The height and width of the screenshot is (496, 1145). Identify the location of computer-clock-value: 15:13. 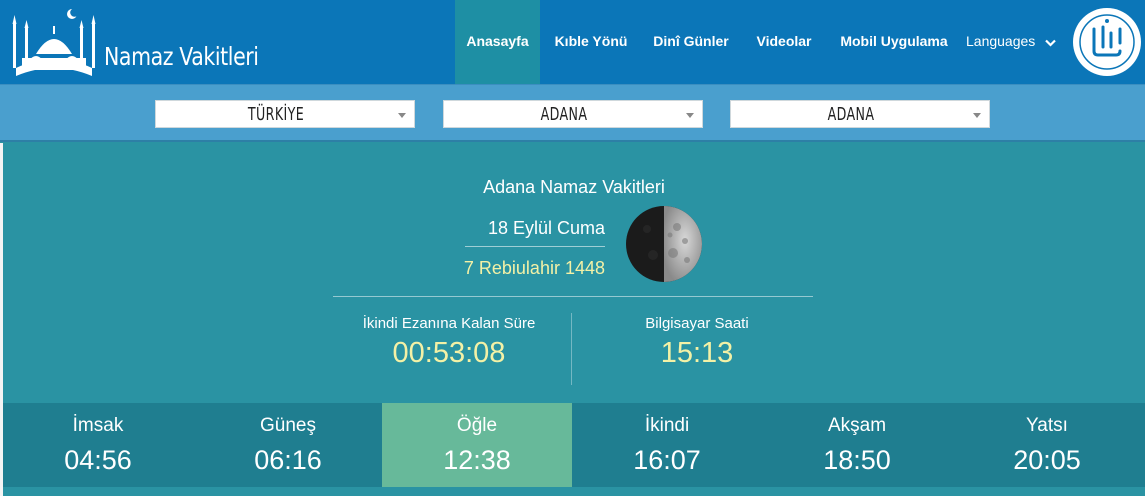
(697, 353).